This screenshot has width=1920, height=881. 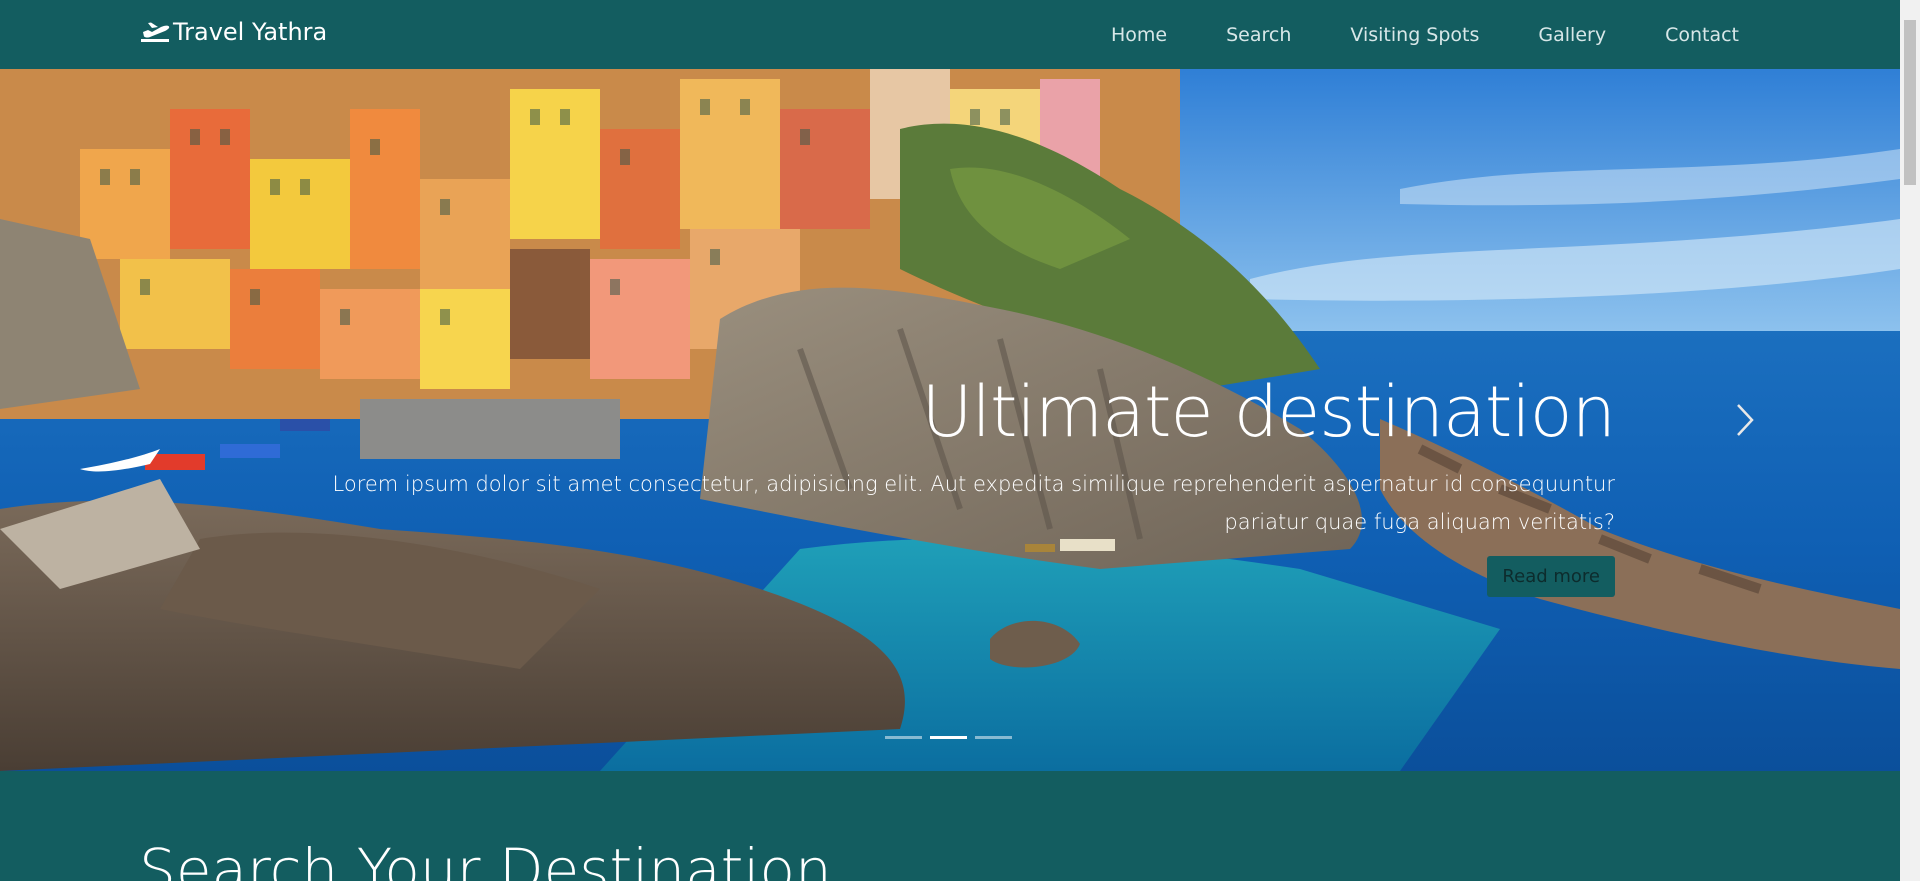 What do you see at coordinates (1745, 420) in the screenshot?
I see `chevron-right-icon` at bounding box center [1745, 420].